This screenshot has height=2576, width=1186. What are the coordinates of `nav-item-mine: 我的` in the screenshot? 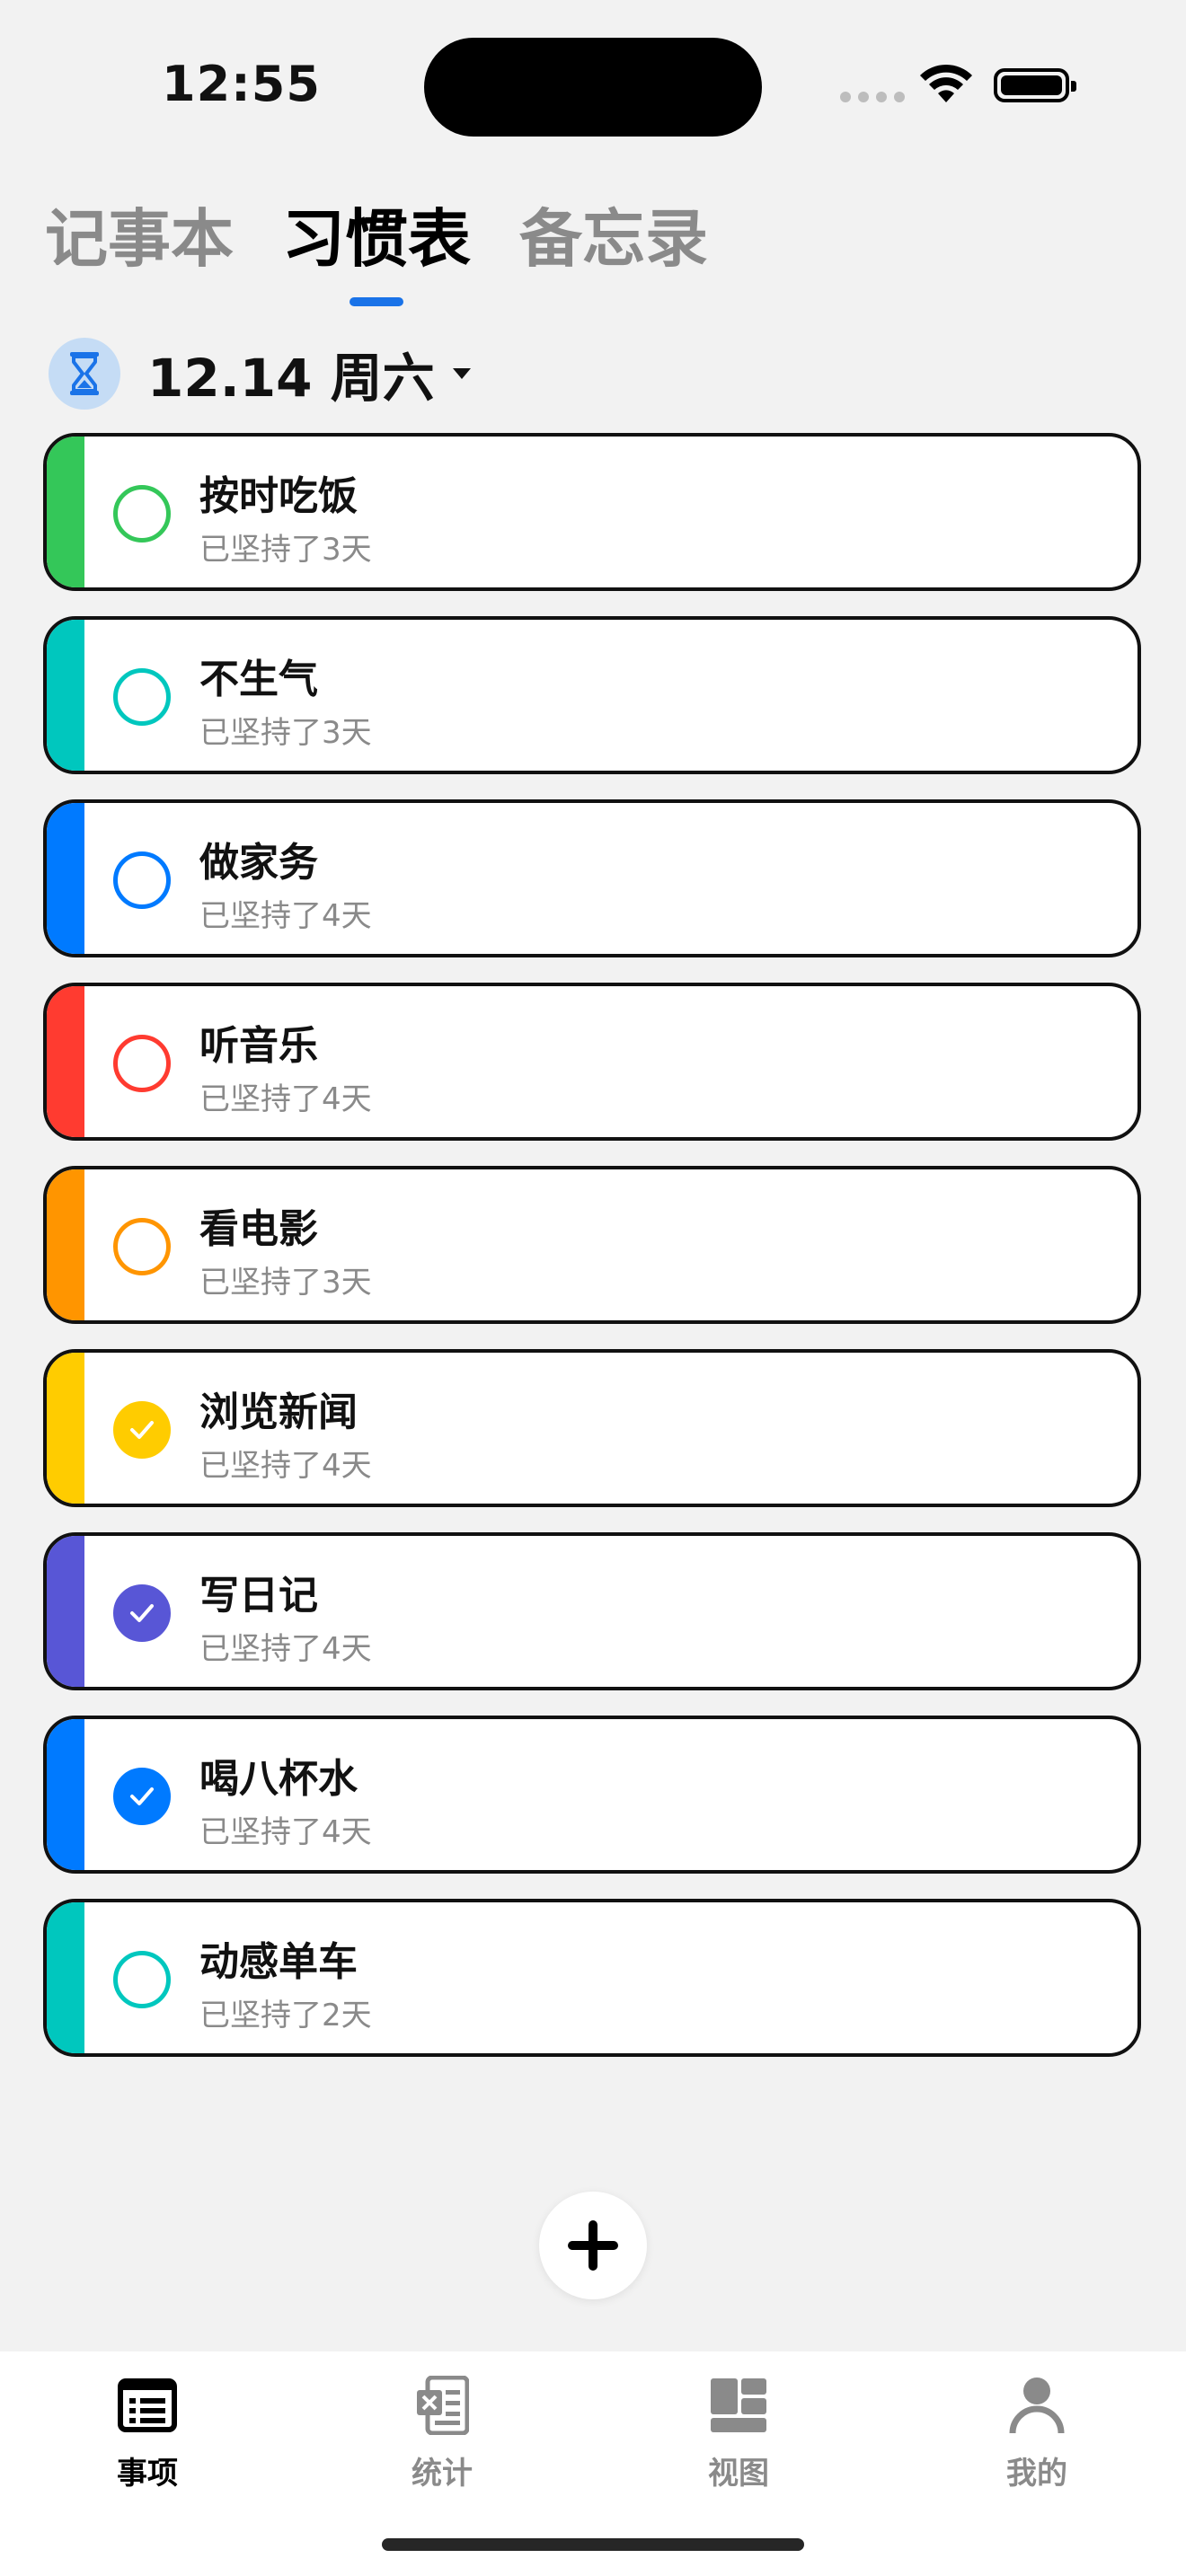 It's located at (1037, 2430).